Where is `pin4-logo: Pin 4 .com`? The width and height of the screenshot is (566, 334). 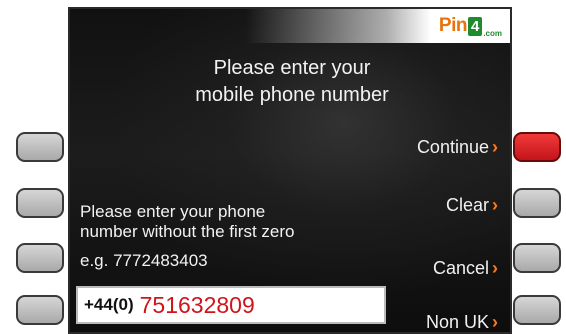
pin4-logo: Pin 4 .com is located at coordinates (470, 26).